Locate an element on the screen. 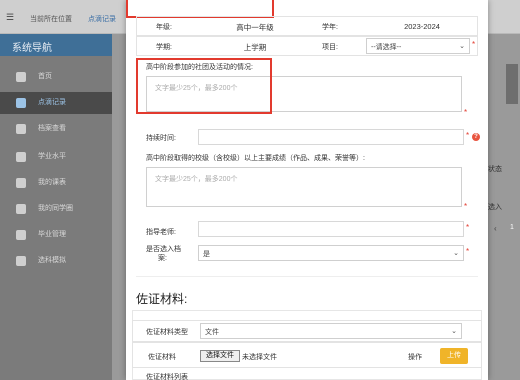  sidebar-item-label: 我的同学圈 is located at coordinates (55, 208).